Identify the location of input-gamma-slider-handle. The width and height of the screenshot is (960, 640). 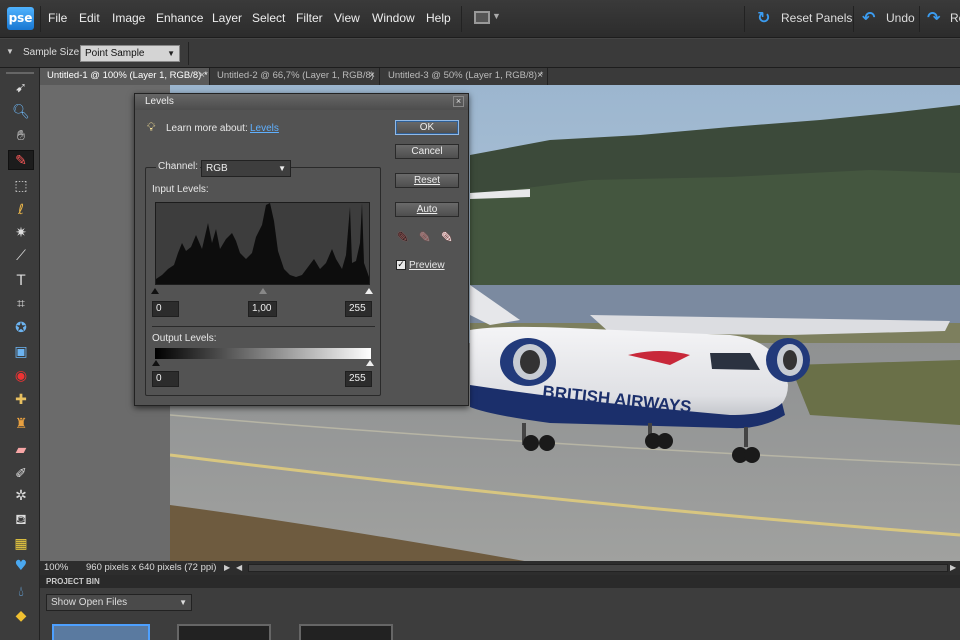
(263, 291).